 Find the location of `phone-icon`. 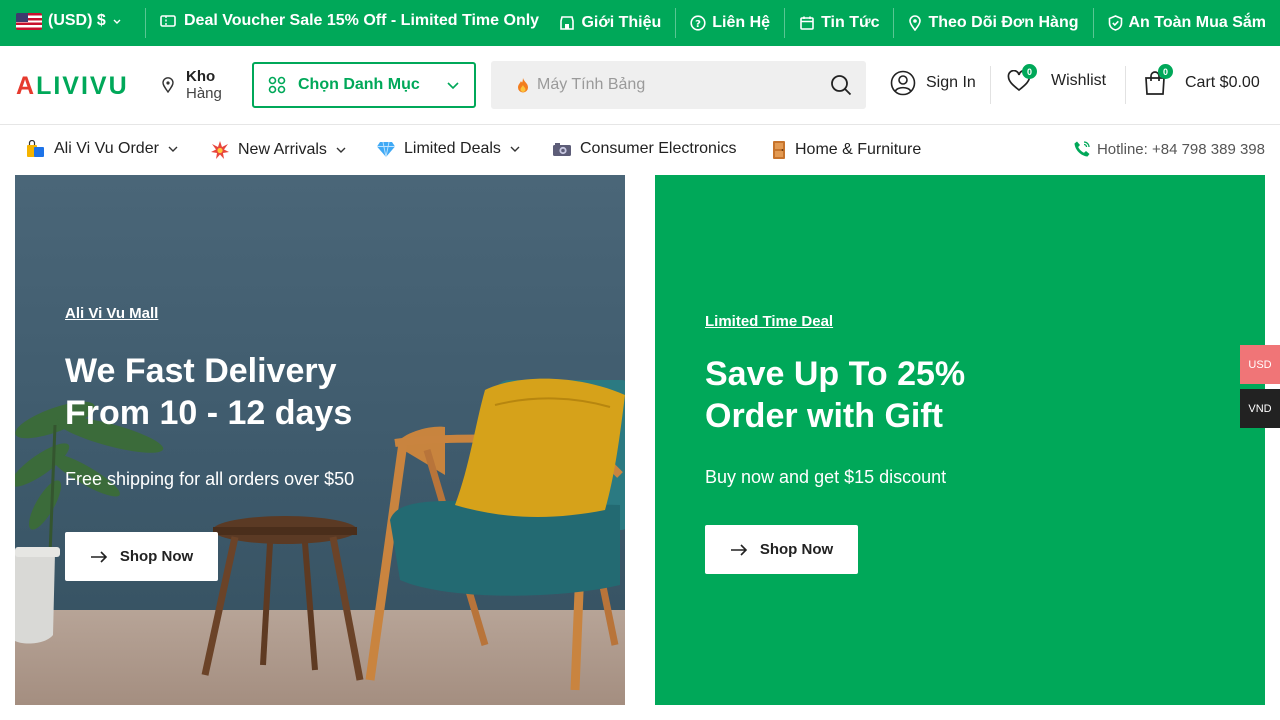

phone-icon is located at coordinates (1082, 149).